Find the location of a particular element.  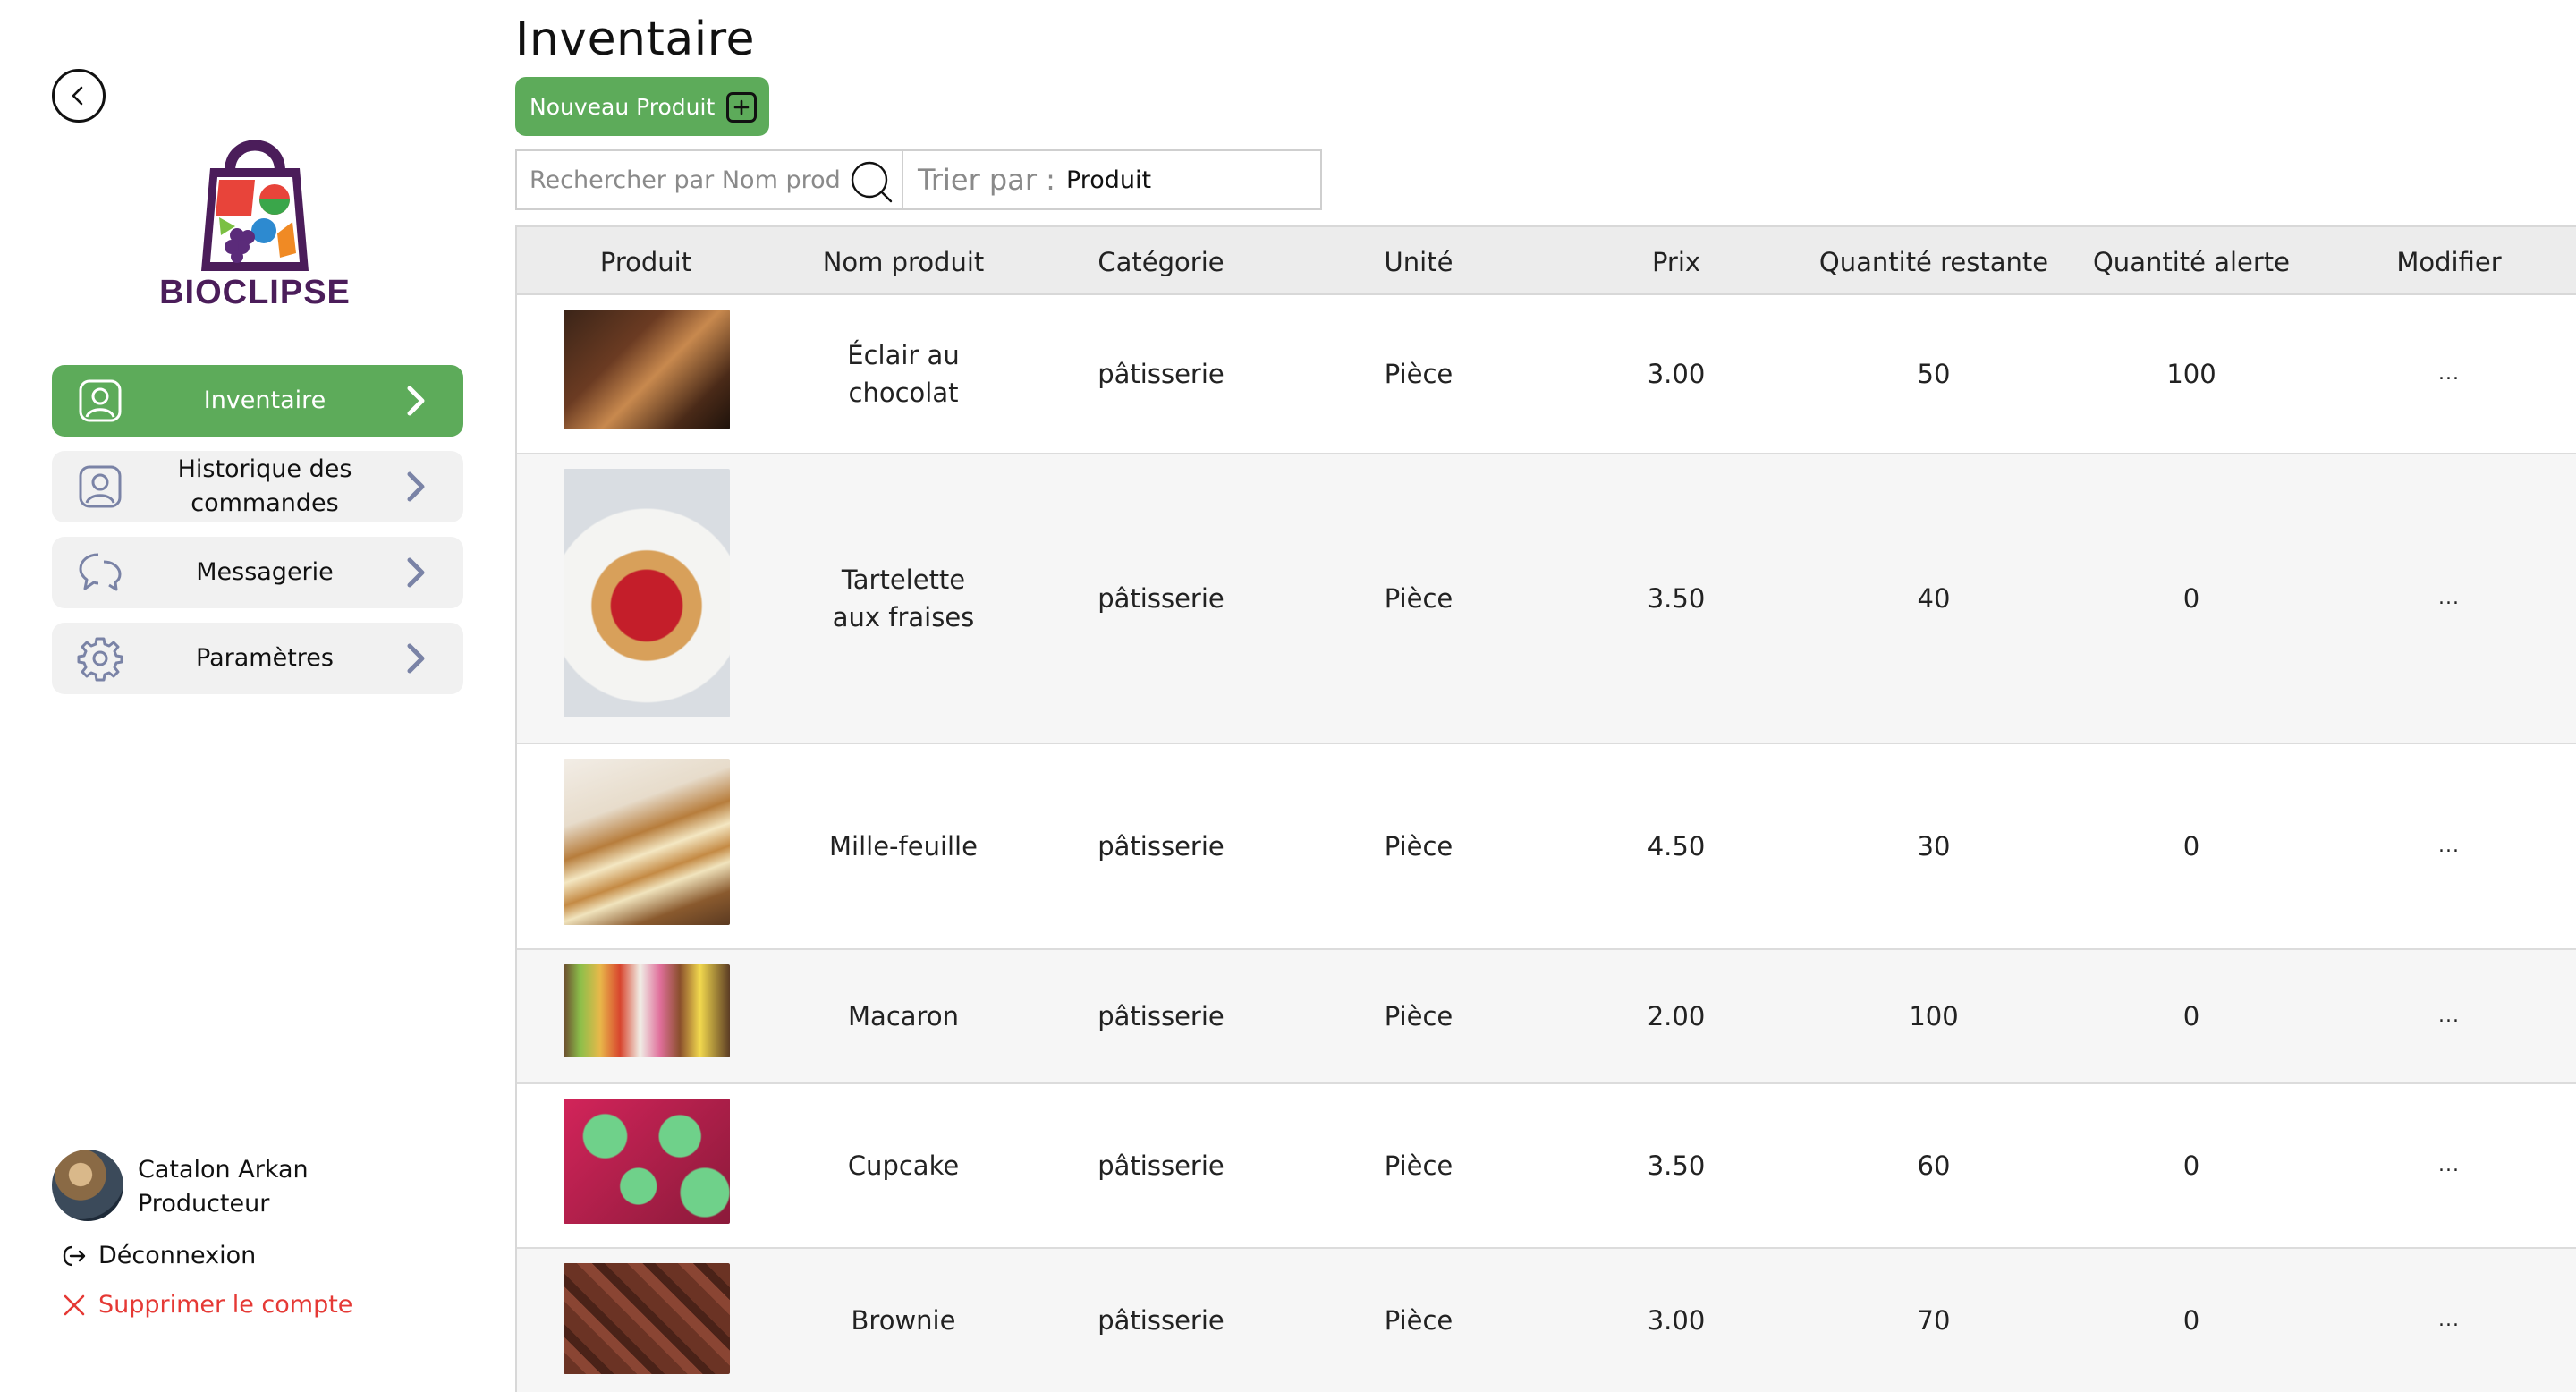

sort-value: Produit is located at coordinates (1108, 180).